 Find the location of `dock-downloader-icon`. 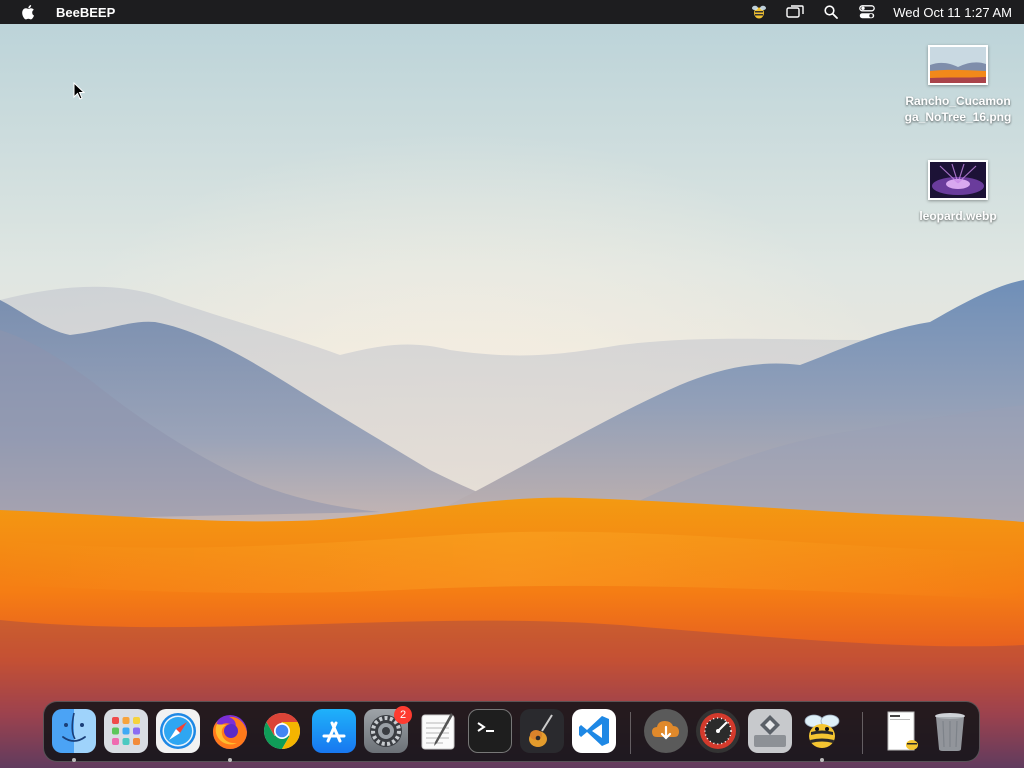

dock-downloader-icon is located at coordinates (666, 731).